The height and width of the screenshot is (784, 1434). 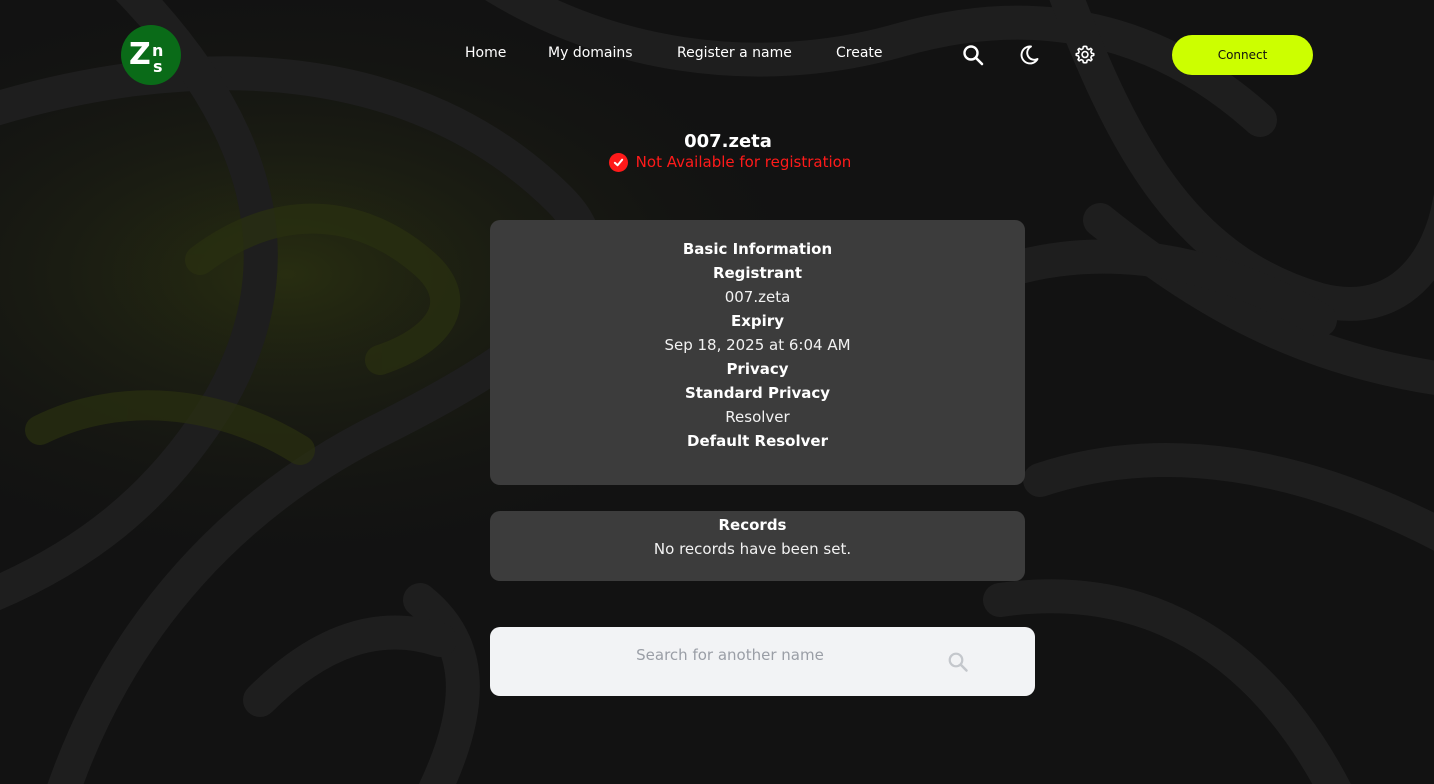 I want to click on logo-mark: Z n s, so click(x=146, y=56).